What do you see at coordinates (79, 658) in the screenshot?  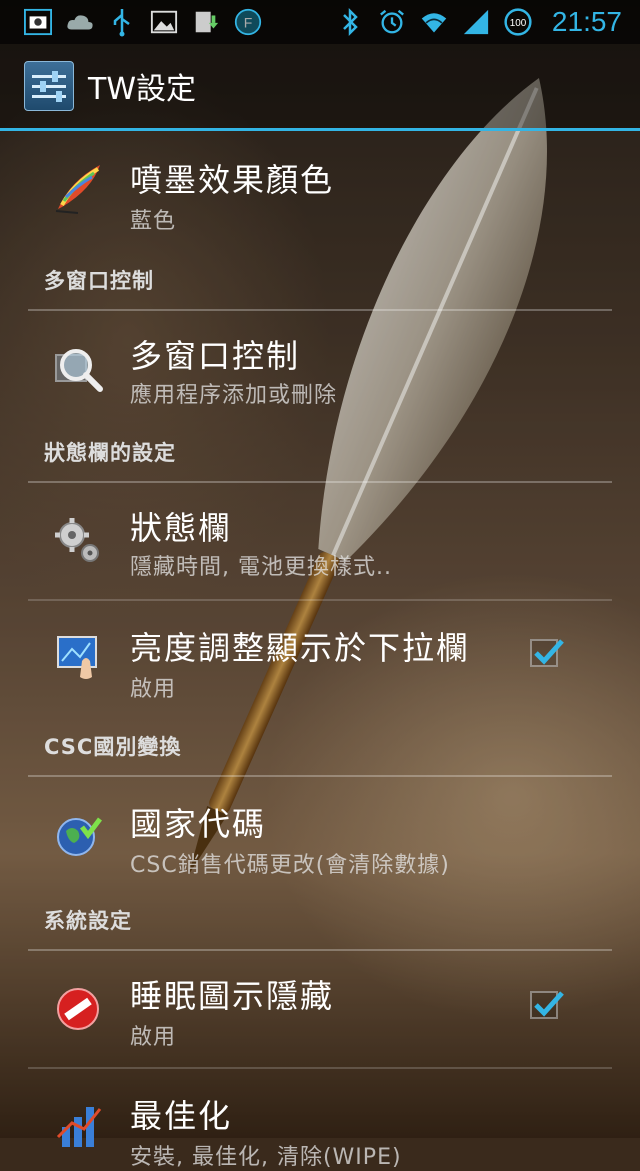 I see `touchscreen-icon` at bounding box center [79, 658].